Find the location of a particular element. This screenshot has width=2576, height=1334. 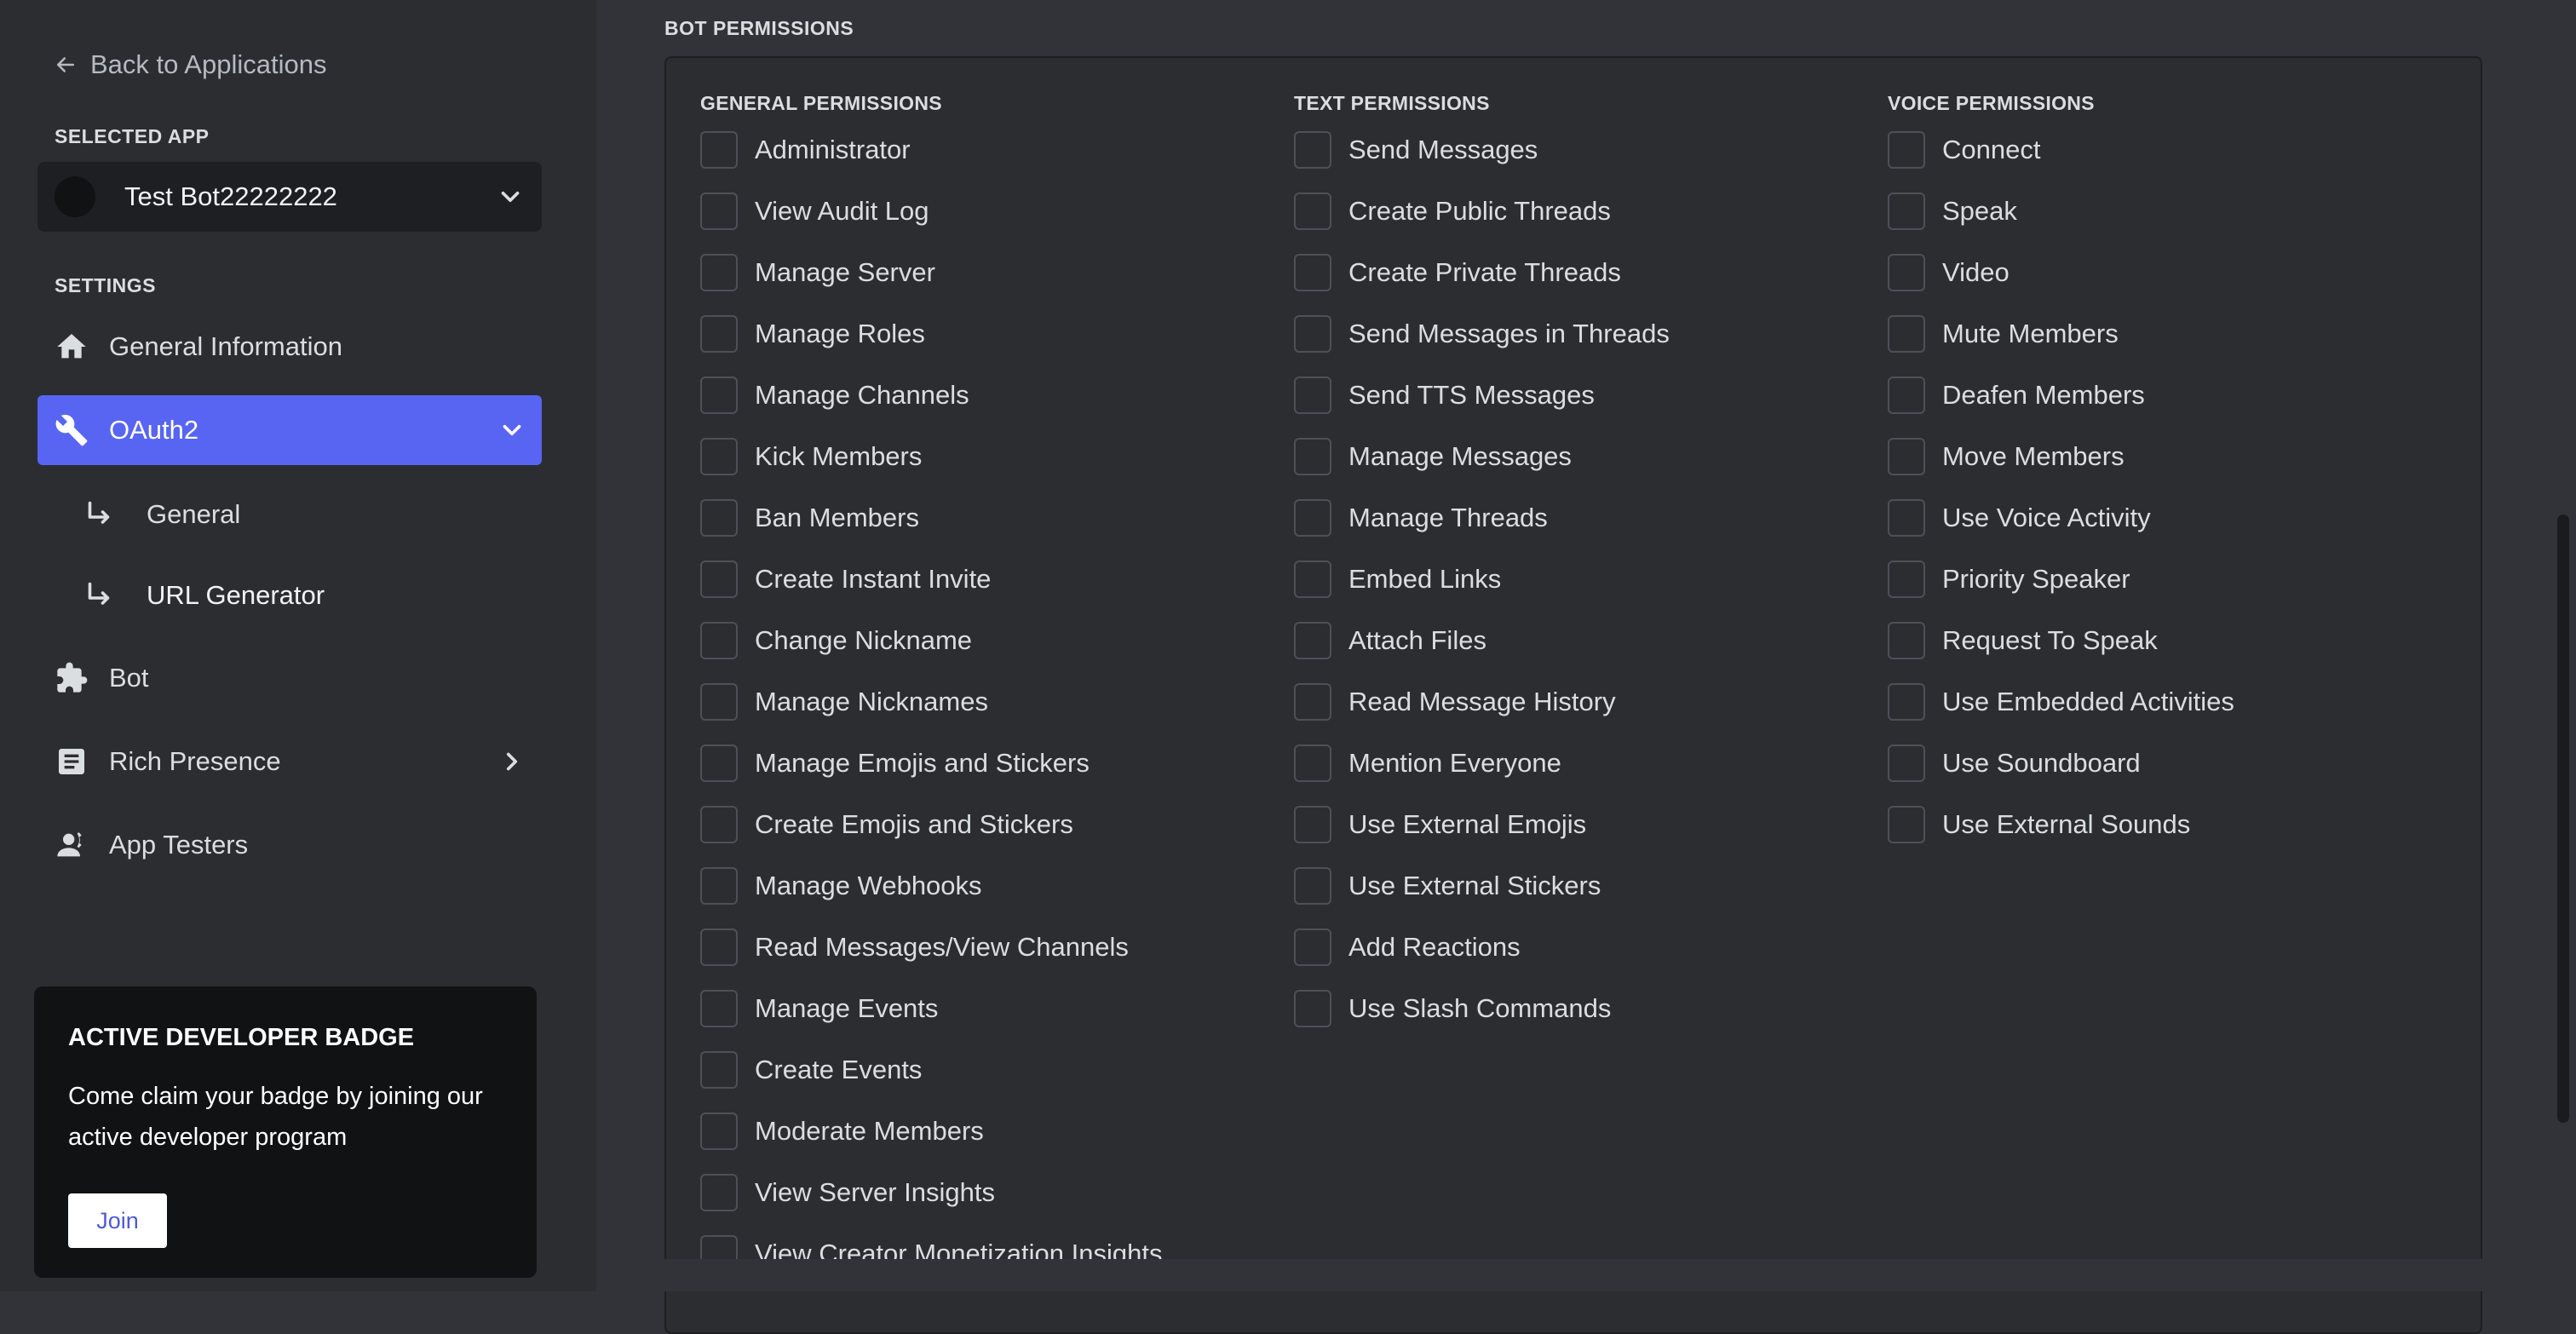

permission-row: Move Members is located at coordinates (2061, 457).